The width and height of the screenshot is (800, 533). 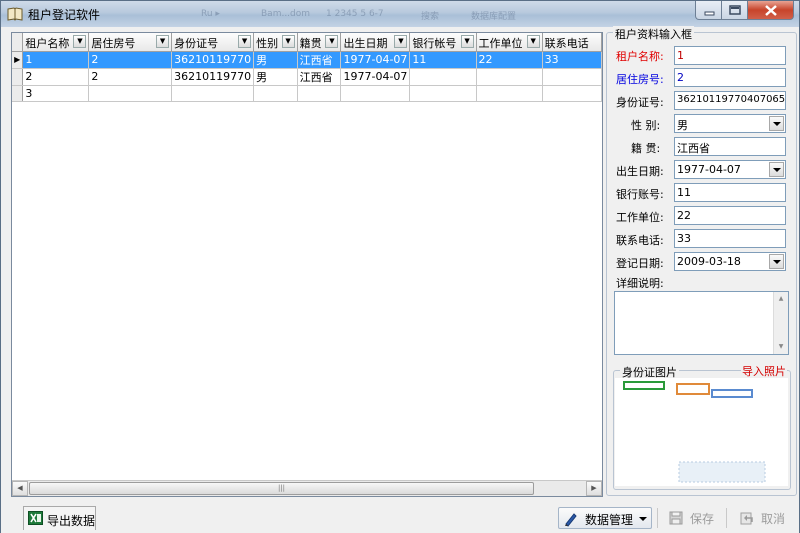 I want to click on row-pointer-icon: ▶, so click(x=18, y=60).